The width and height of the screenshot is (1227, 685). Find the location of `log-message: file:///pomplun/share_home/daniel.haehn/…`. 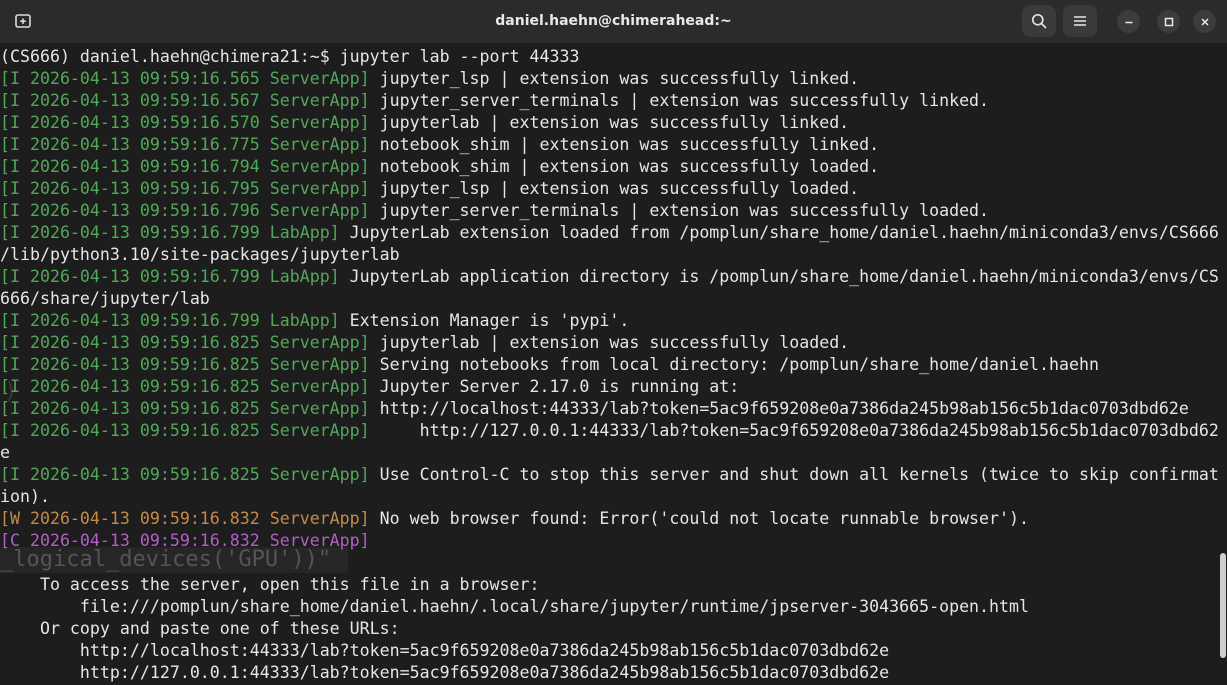

log-message: file:///pomplun/share_home/daniel.haehn/… is located at coordinates (514, 606).